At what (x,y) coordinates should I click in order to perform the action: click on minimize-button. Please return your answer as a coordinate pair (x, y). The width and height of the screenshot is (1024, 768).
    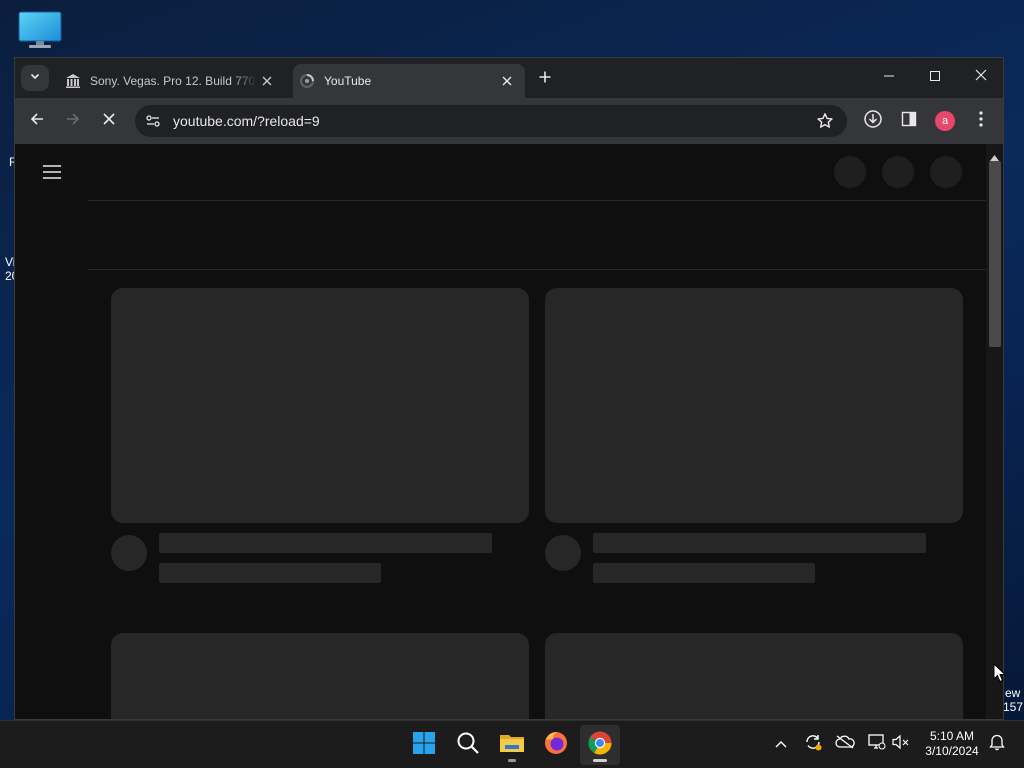
    Looking at the image, I should click on (889, 77).